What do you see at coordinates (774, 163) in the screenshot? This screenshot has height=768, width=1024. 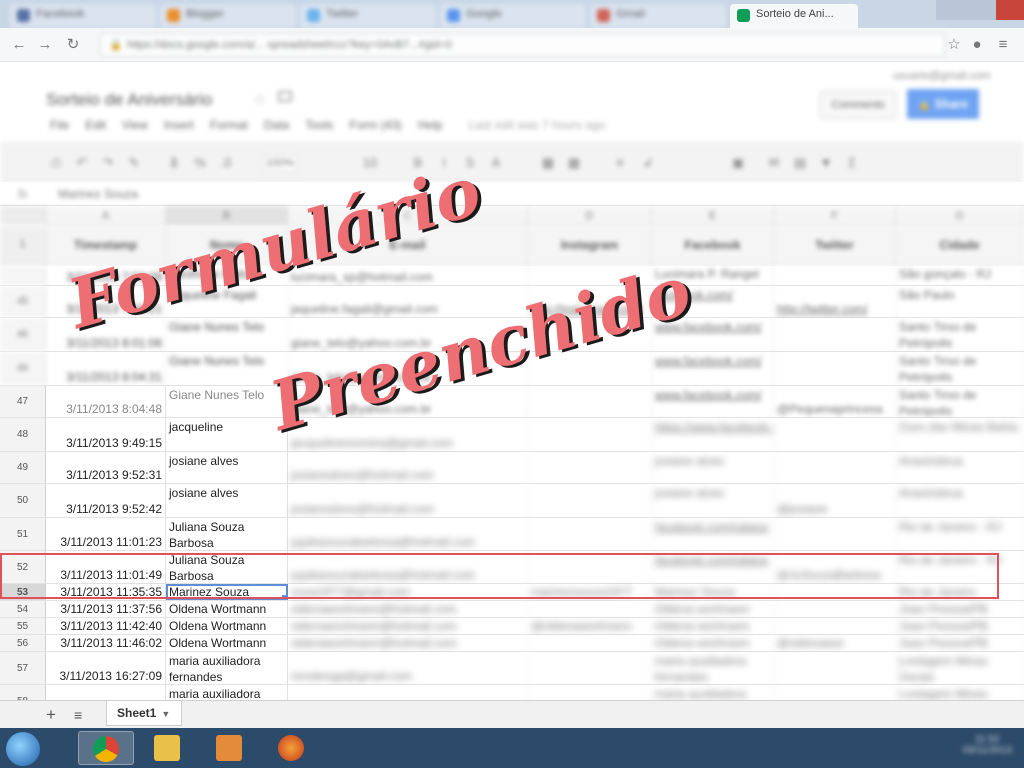 I see `comment-icon: ✉` at bounding box center [774, 163].